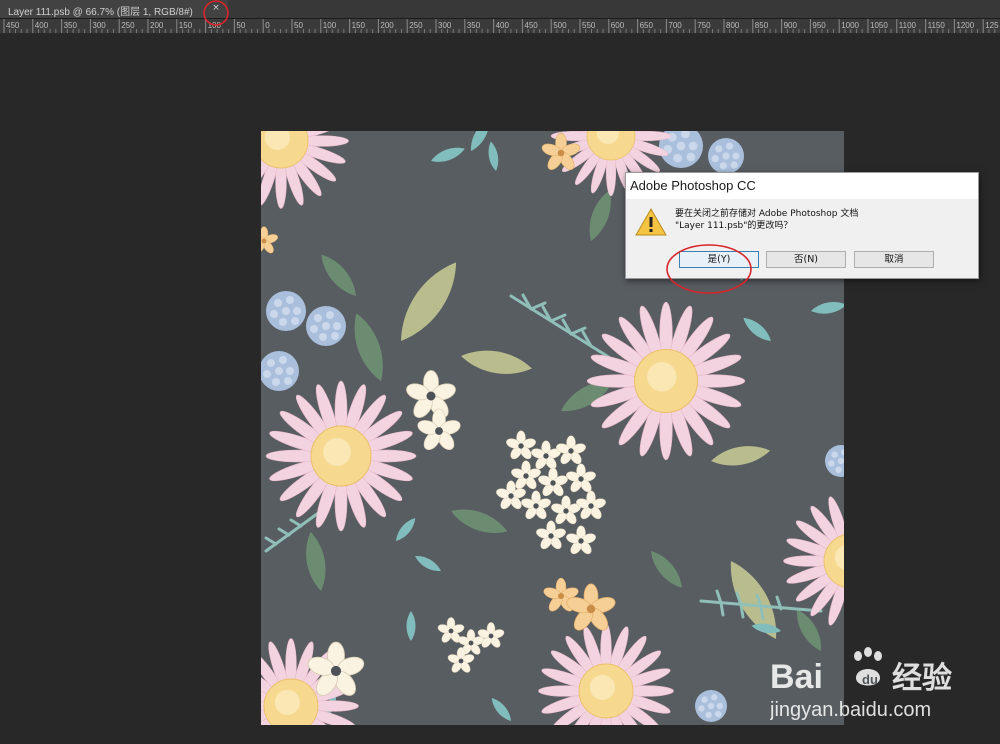 The height and width of the screenshot is (744, 1000). I want to click on baidu-jingyan-watermark: Bai du 经验 jingyan.baidu.com, so click(882, 681).